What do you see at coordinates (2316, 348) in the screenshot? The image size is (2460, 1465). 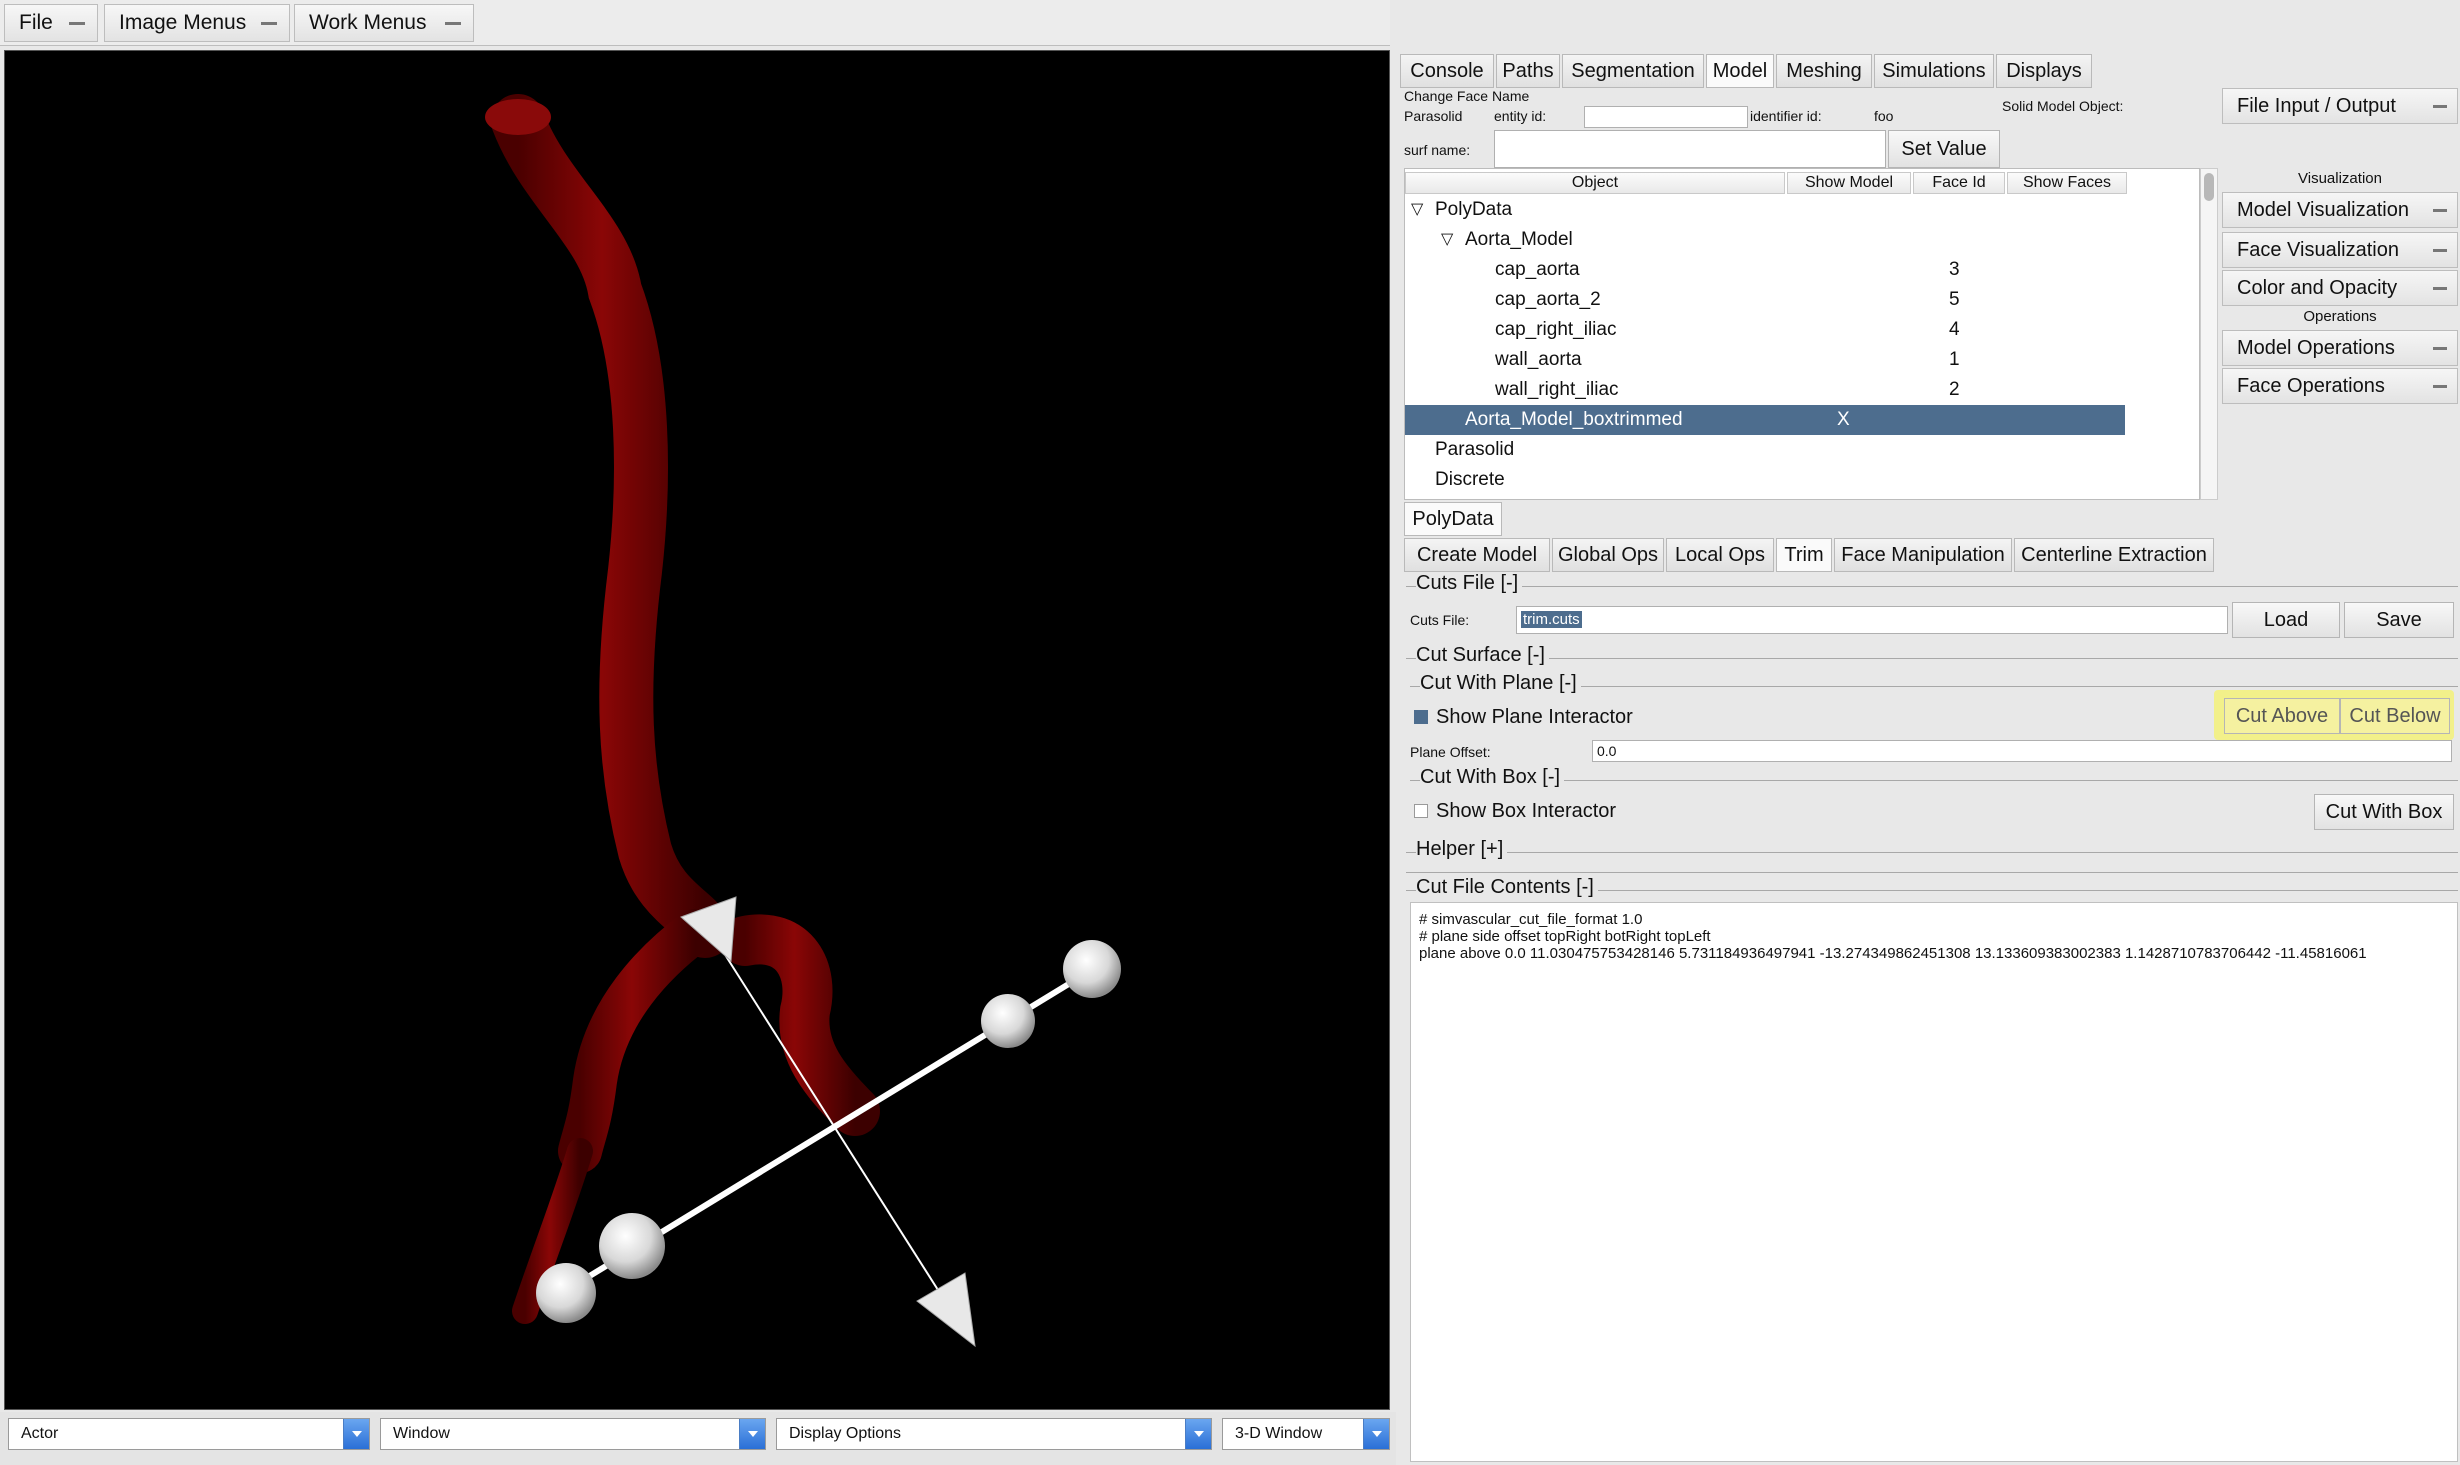 I see `model-ops-label: Model Operations` at bounding box center [2316, 348].